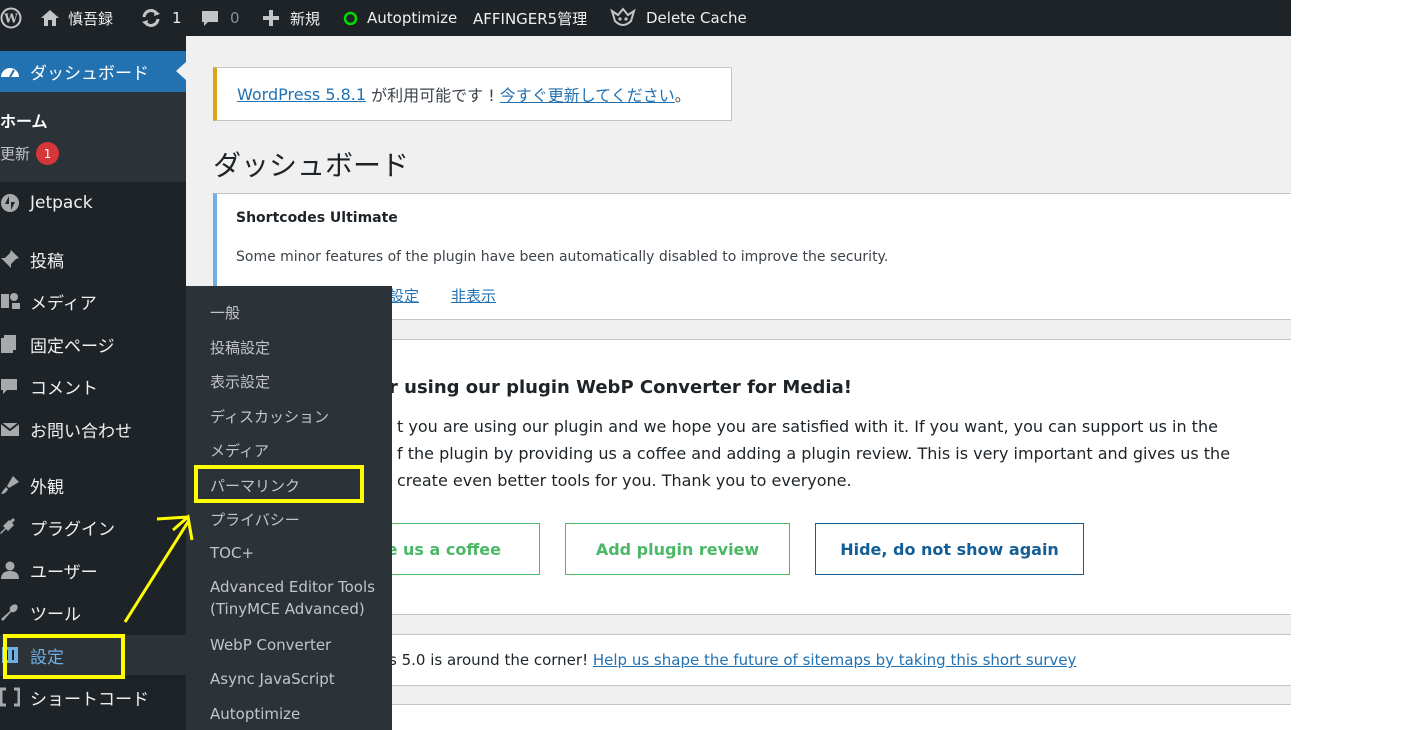  What do you see at coordinates (72, 529) in the screenshot?
I see `sidebar-label-plugins: プラグイン` at bounding box center [72, 529].